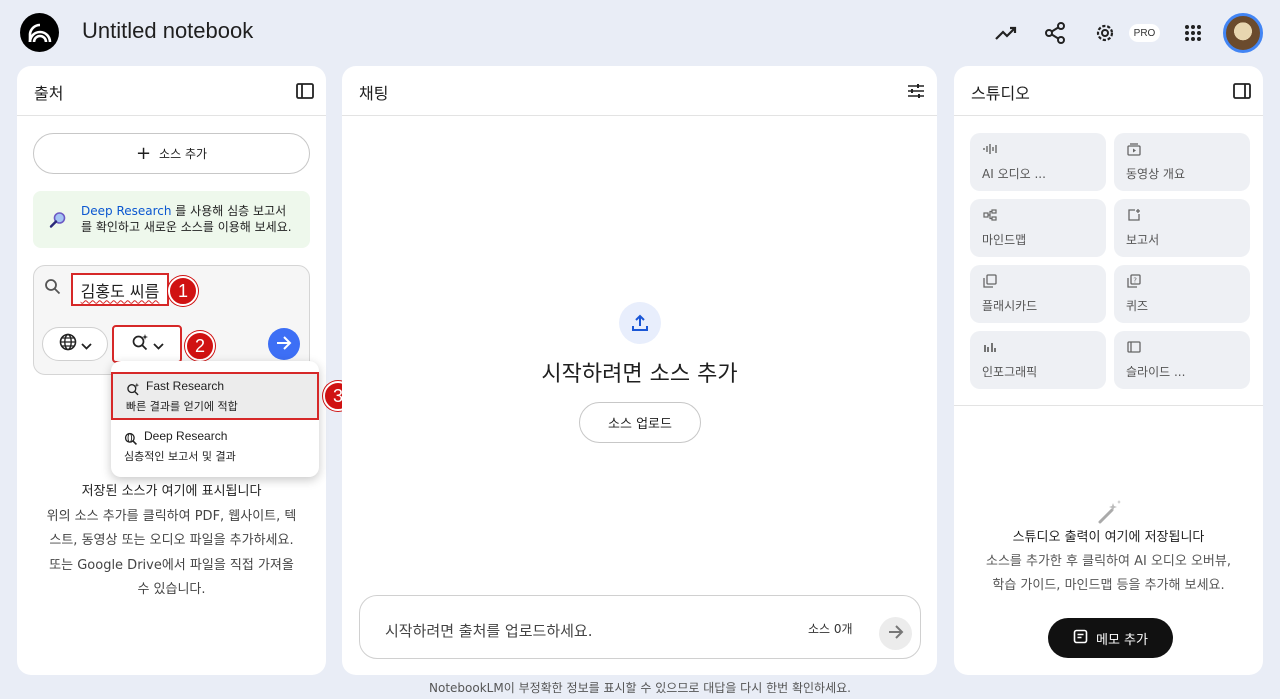  What do you see at coordinates (182, 406) in the screenshot?
I see `menu-item-subtitle: 빠른 결과를 얻기에 적합` at bounding box center [182, 406].